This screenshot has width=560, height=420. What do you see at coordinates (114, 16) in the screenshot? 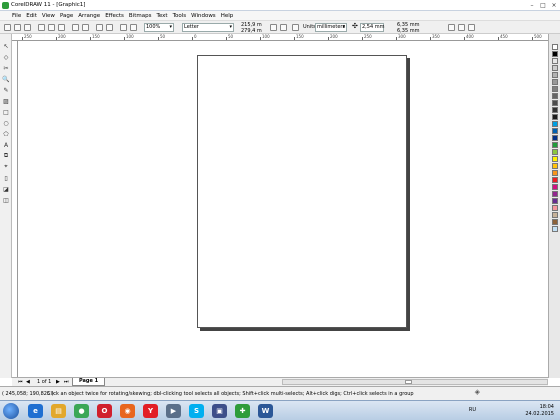
I see `menu-effects: Effects` at bounding box center [114, 16].